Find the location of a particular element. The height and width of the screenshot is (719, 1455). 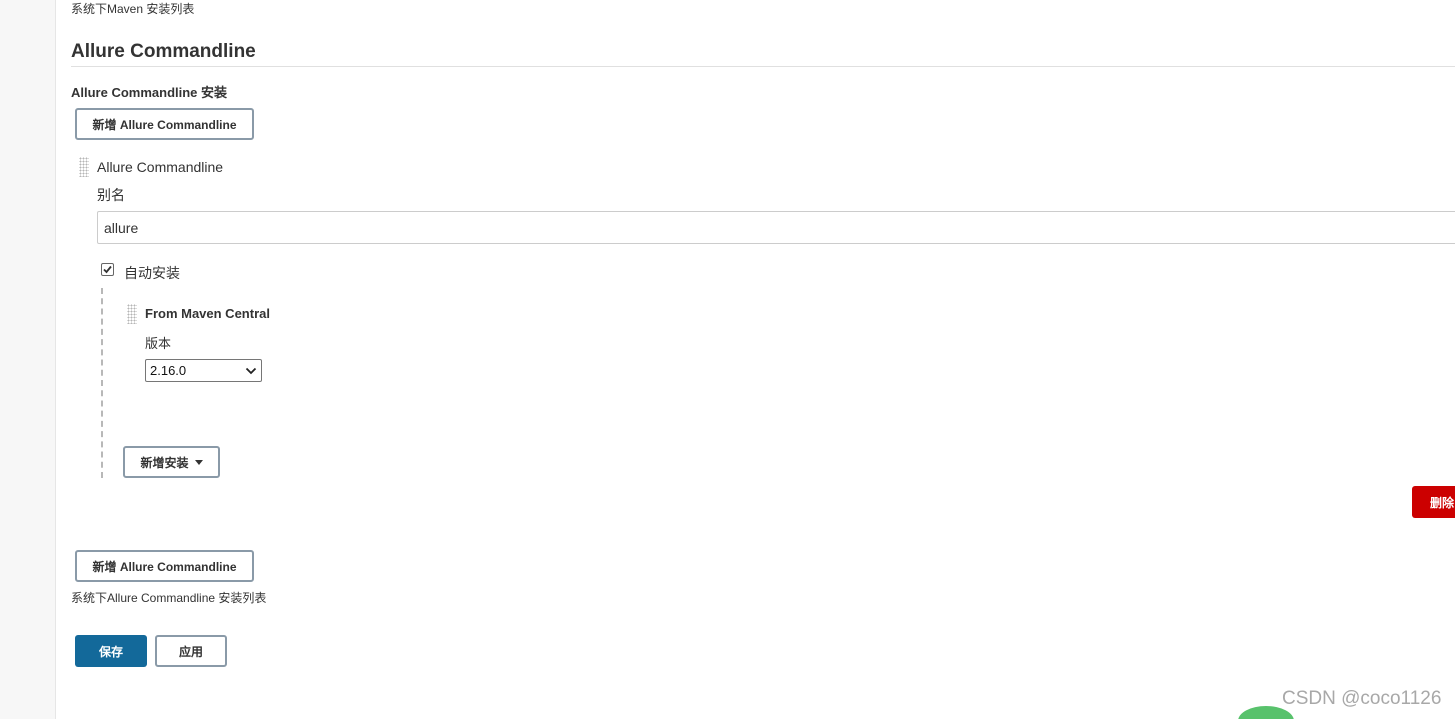

add-installer-label: 新增安装 is located at coordinates (164, 462).